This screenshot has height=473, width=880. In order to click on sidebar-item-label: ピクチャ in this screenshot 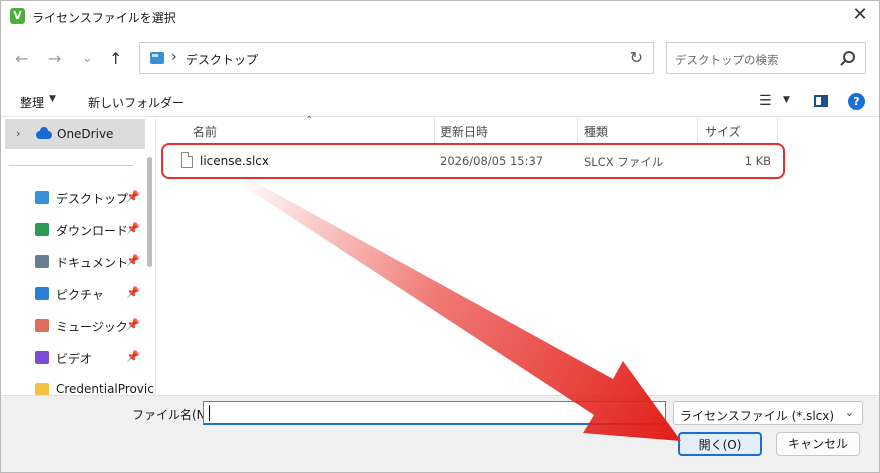, I will do `click(80, 295)`.